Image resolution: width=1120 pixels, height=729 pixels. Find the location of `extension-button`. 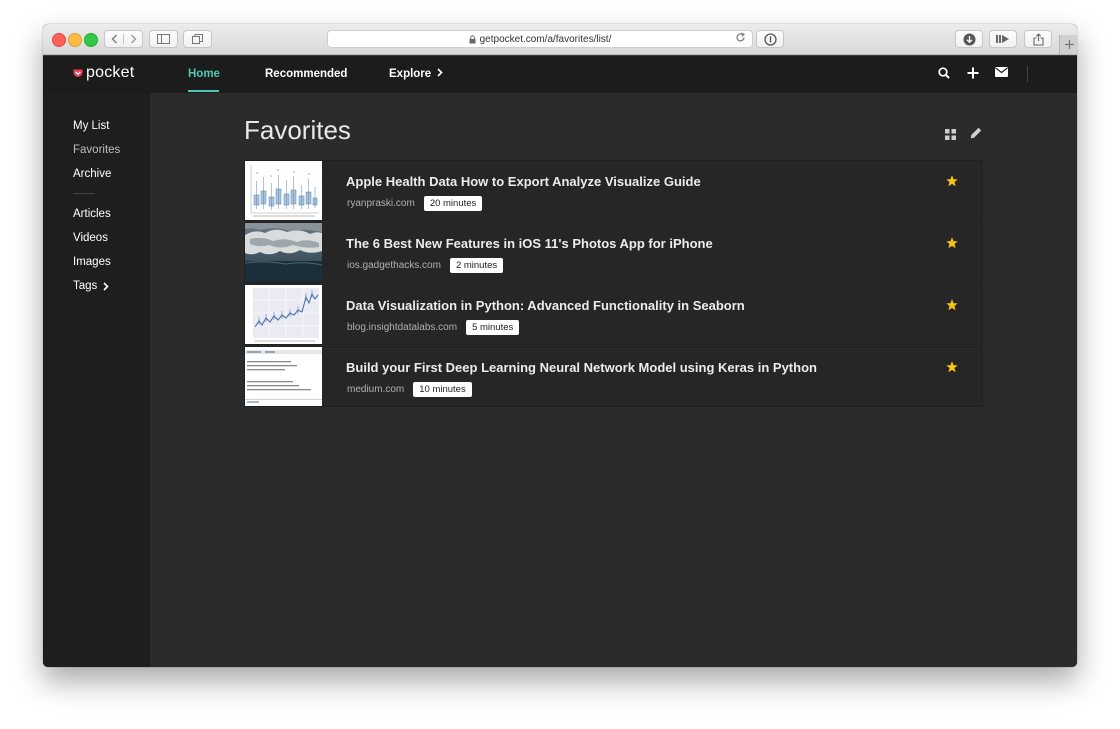

extension-button is located at coordinates (770, 39).